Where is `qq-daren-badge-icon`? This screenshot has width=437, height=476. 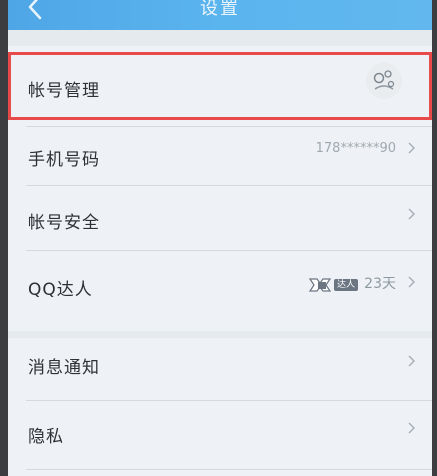
qq-daren-badge-icon is located at coordinates (320, 285).